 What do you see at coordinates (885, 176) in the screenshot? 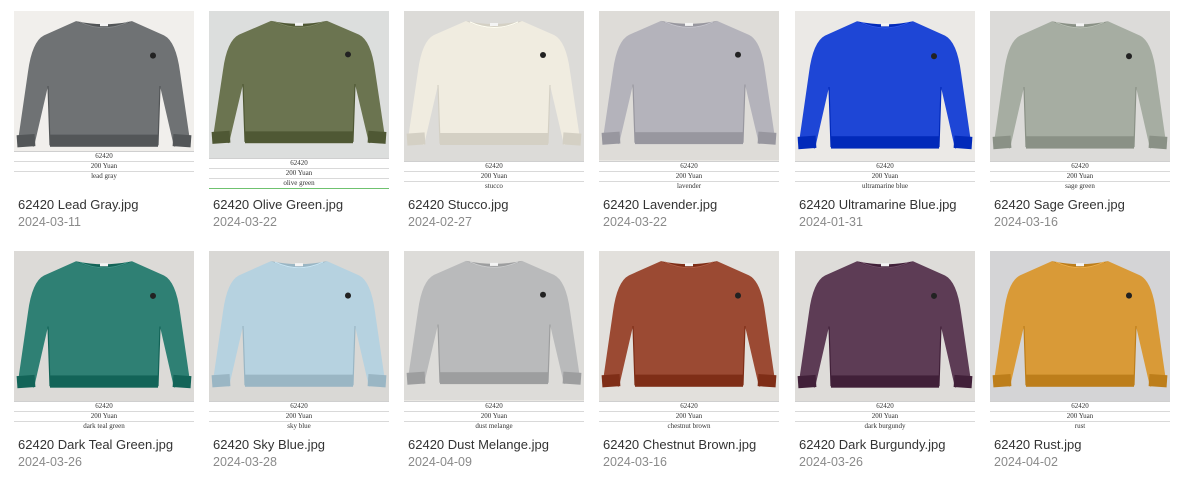
I see `price-tag-label: 62420 200 Yuan ultramarine blue` at bounding box center [885, 176].